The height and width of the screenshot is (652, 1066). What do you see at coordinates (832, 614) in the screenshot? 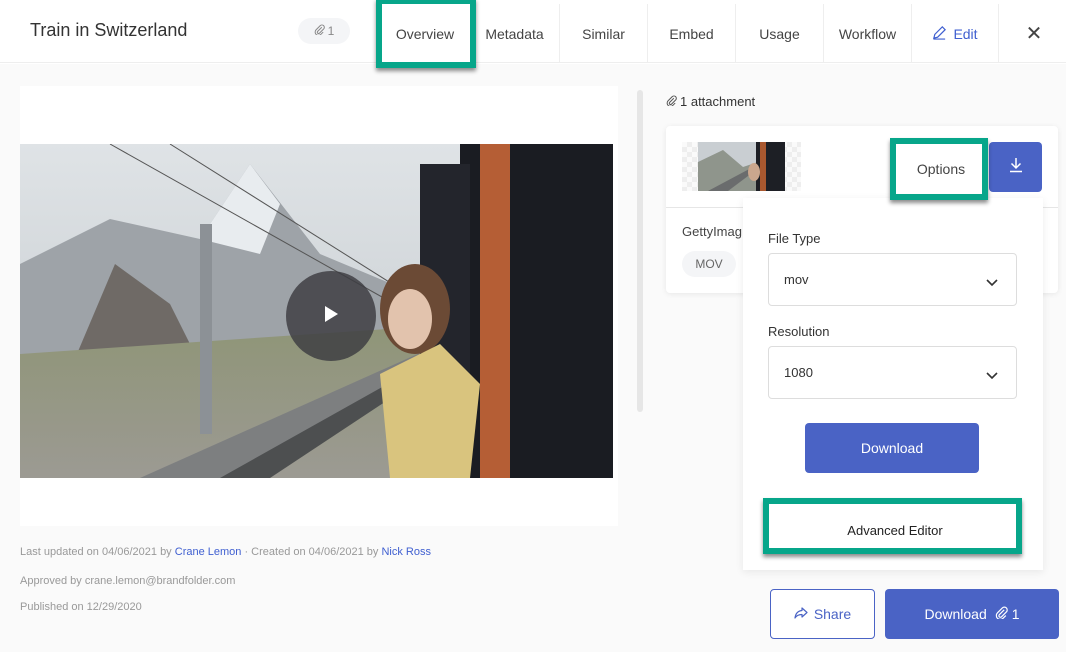
I see `share-label: Share` at bounding box center [832, 614].